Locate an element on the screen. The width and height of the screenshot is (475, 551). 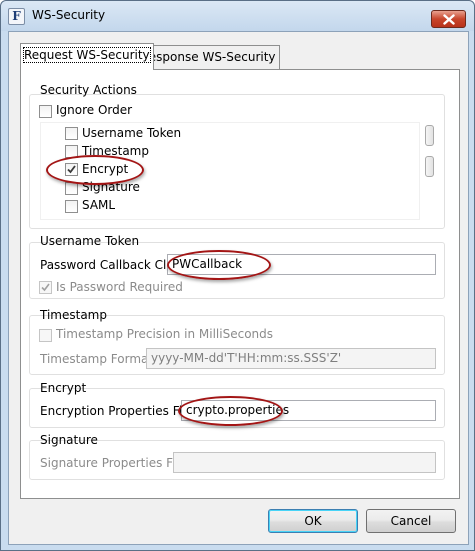
list-scrollbar-thumb is located at coordinates (429, 166).